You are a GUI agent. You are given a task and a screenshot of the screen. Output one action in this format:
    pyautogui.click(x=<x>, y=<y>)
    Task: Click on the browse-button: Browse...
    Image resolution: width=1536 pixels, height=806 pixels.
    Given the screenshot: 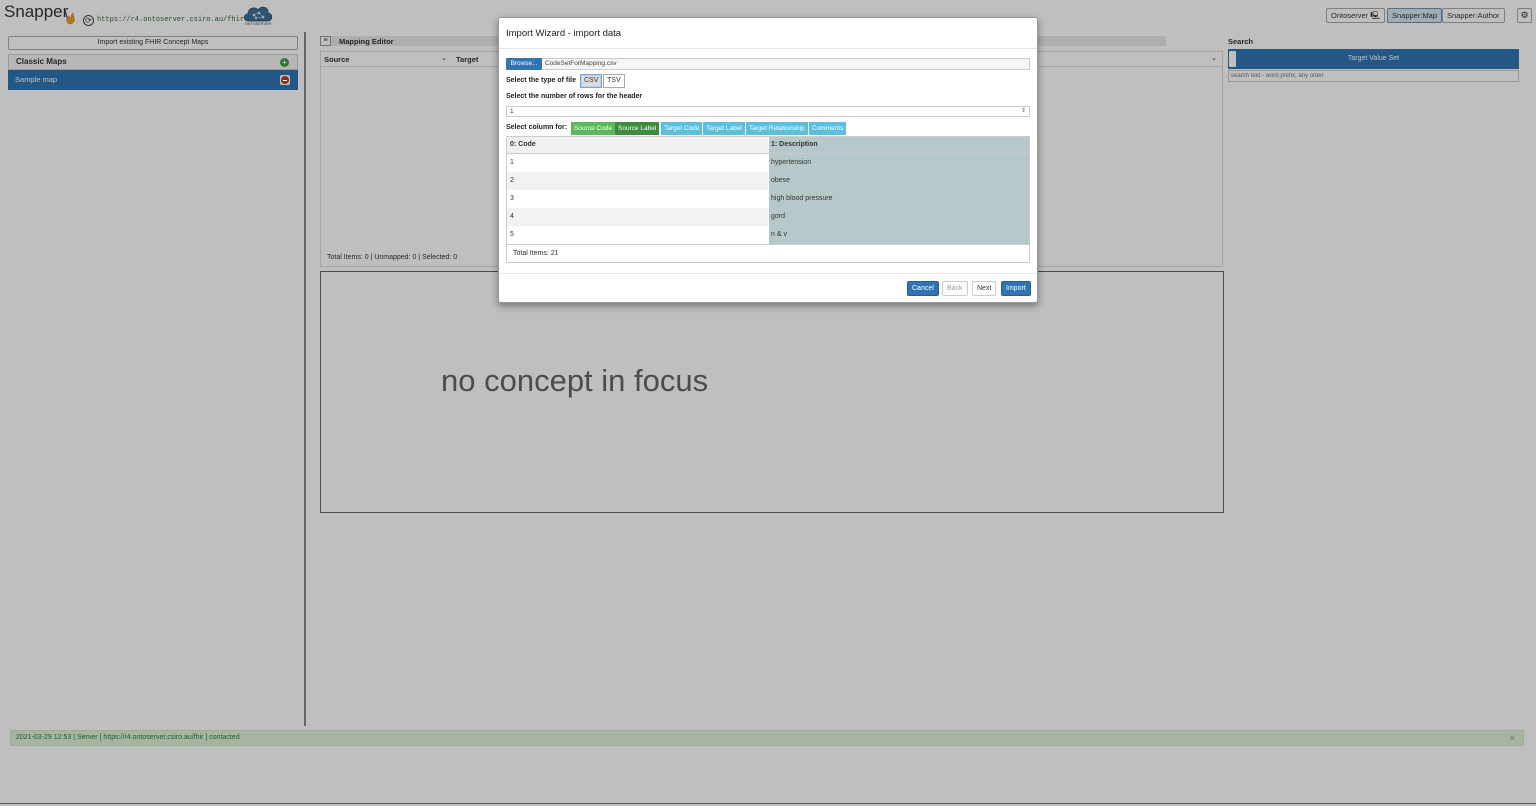 What is the action you would take?
    pyautogui.click(x=524, y=64)
    